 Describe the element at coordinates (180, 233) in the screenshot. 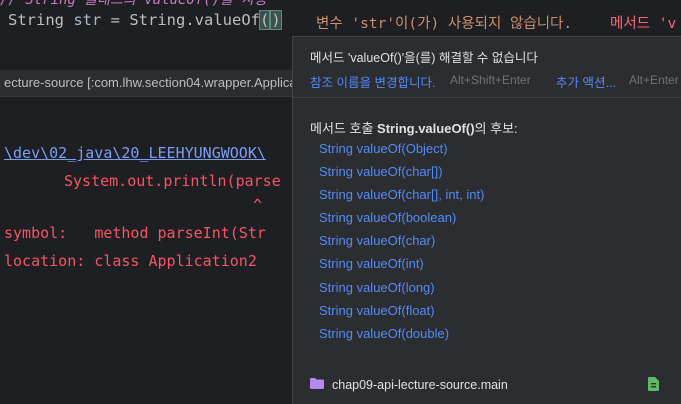

I see `console-symbol-value: method parseInt(Str` at that location.